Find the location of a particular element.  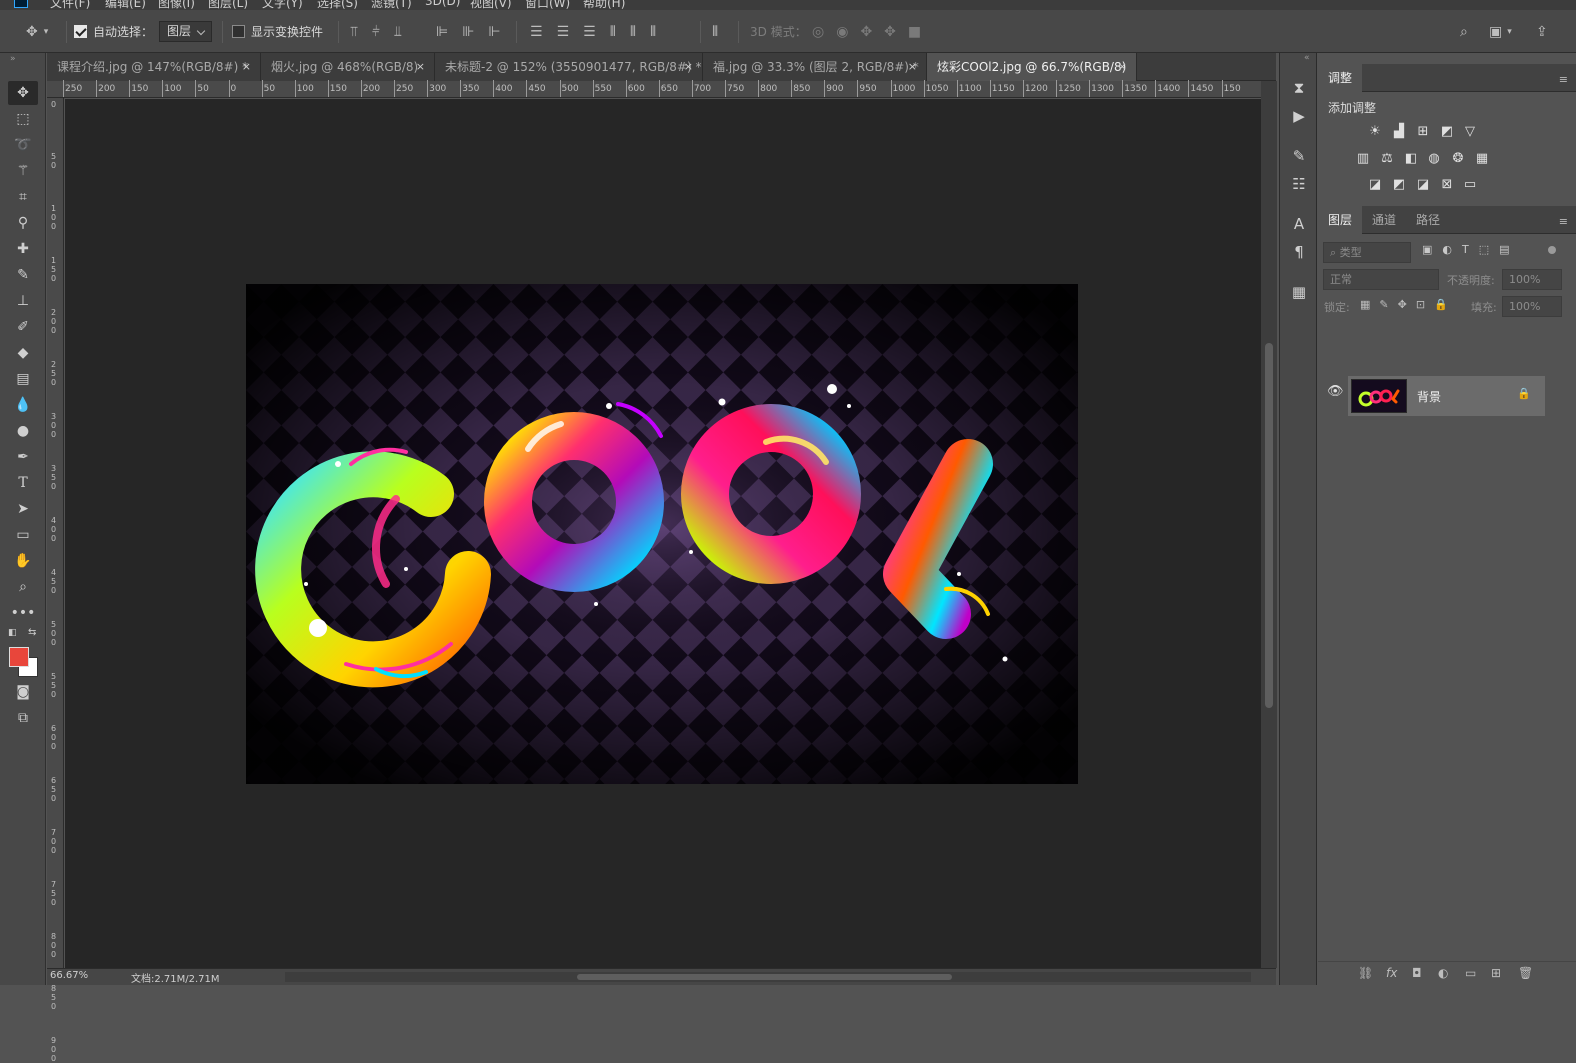

photo-filter-icon: ◍ is located at coordinates (1434, 158).